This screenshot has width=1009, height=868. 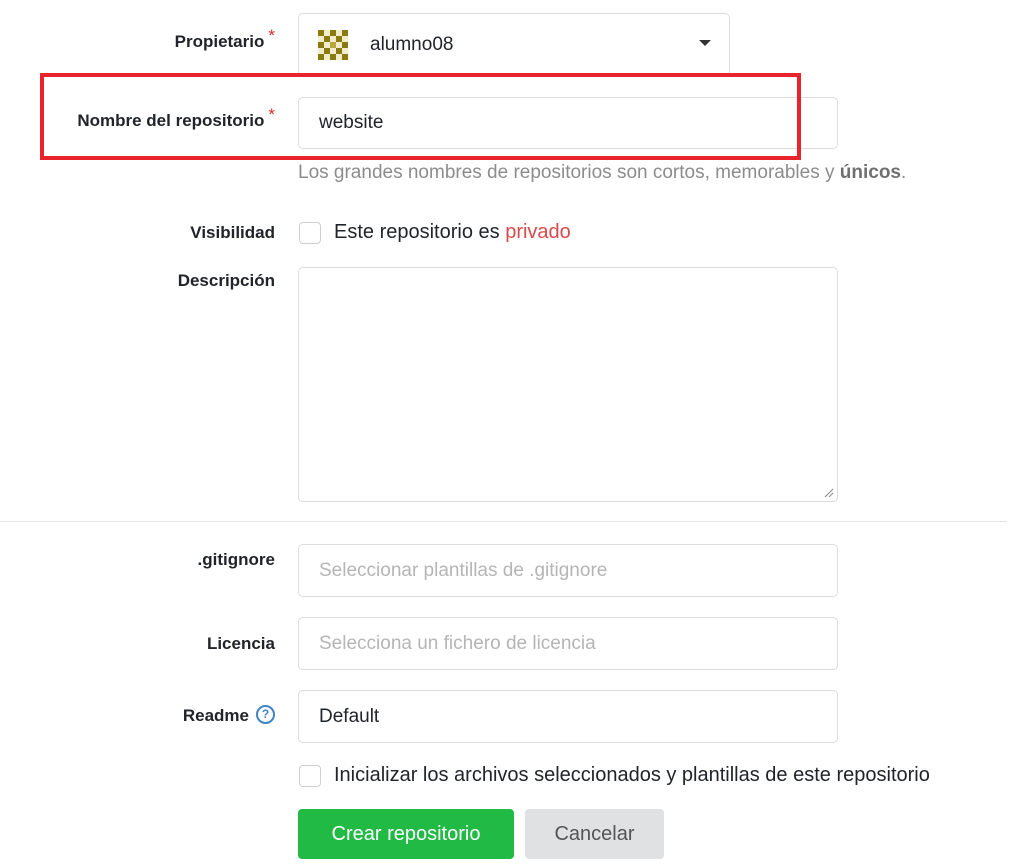 I want to click on gitignore-dropdown: Seleccionar plantillas de .gitignore, so click(x=568, y=570).